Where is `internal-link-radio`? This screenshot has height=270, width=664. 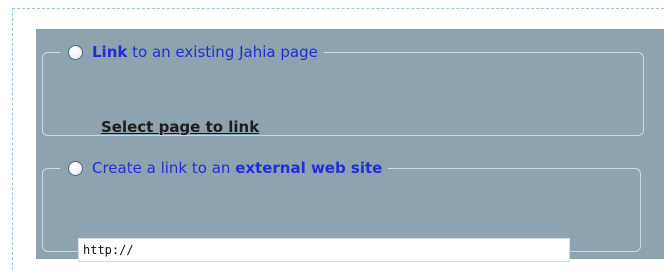 internal-link-radio is located at coordinates (75, 52).